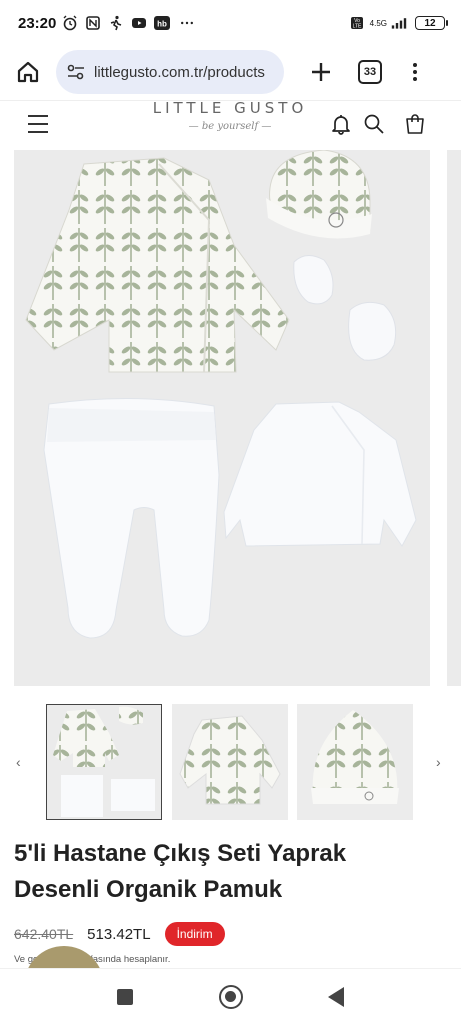 The image size is (461, 1024). What do you see at coordinates (438, 762) in the screenshot?
I see `chevron-right-icon: ›` at bounding box center [438, 762].